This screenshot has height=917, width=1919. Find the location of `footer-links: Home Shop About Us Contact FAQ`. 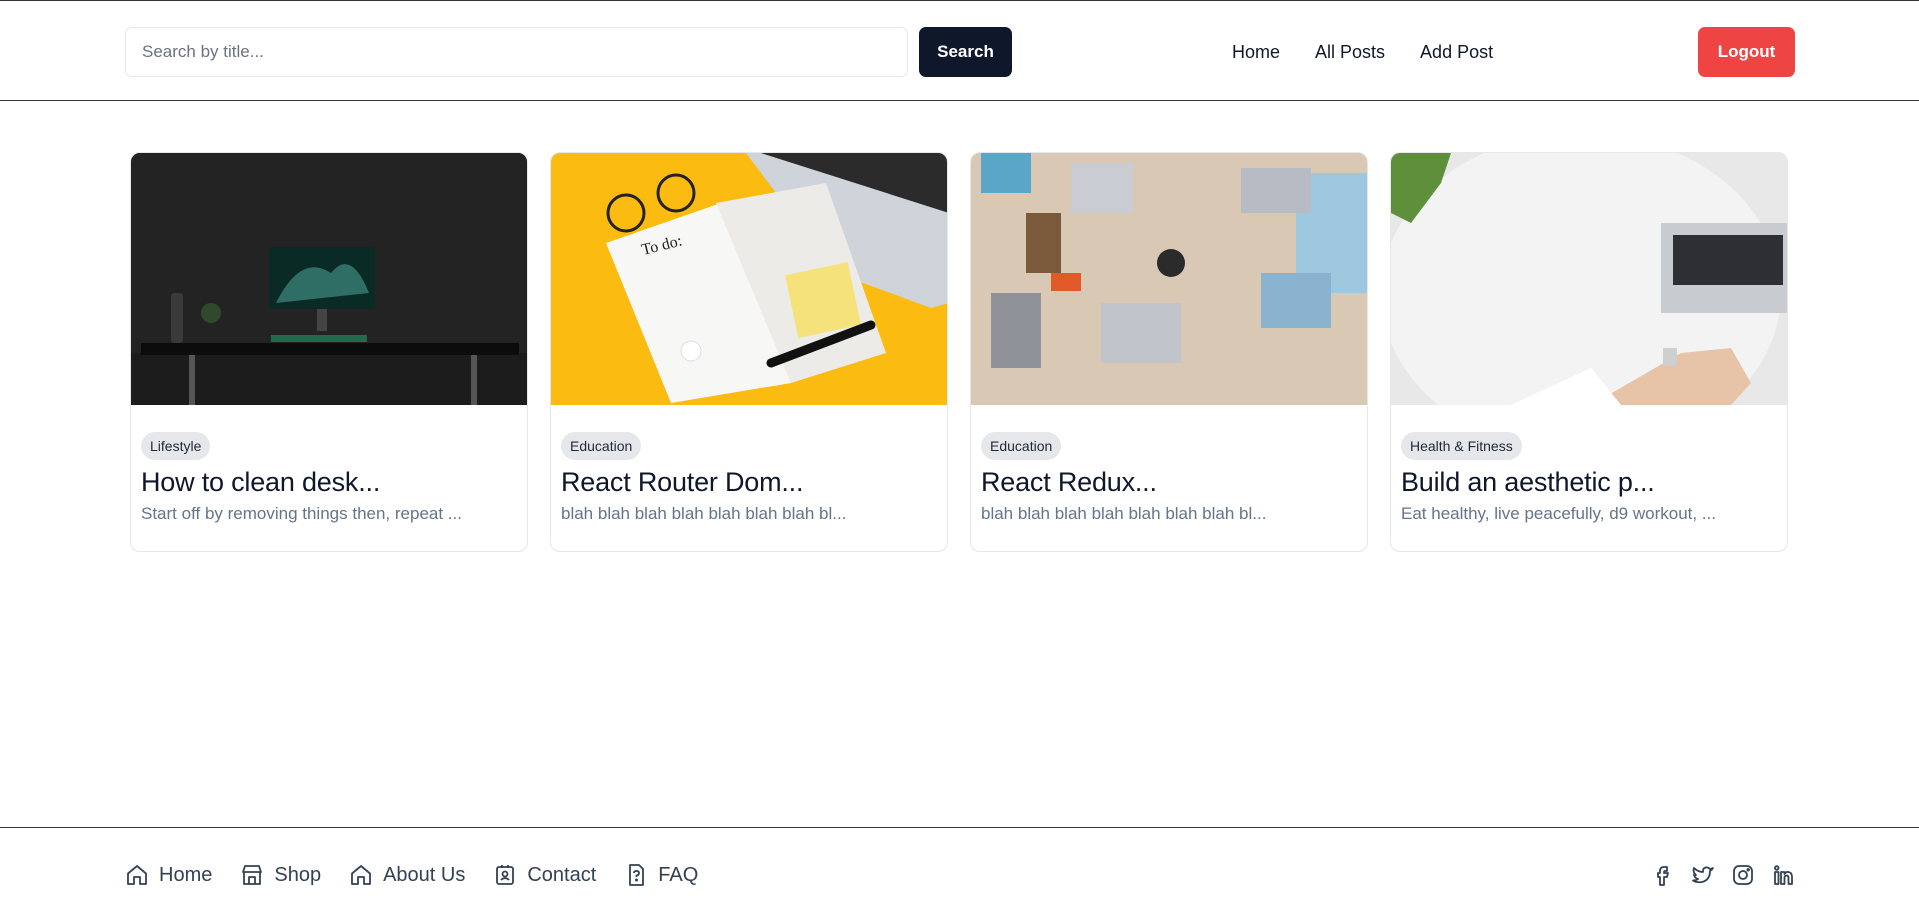

footer-links: Home Shop About Us Contact FAQ is located at coordinates (425, 875).